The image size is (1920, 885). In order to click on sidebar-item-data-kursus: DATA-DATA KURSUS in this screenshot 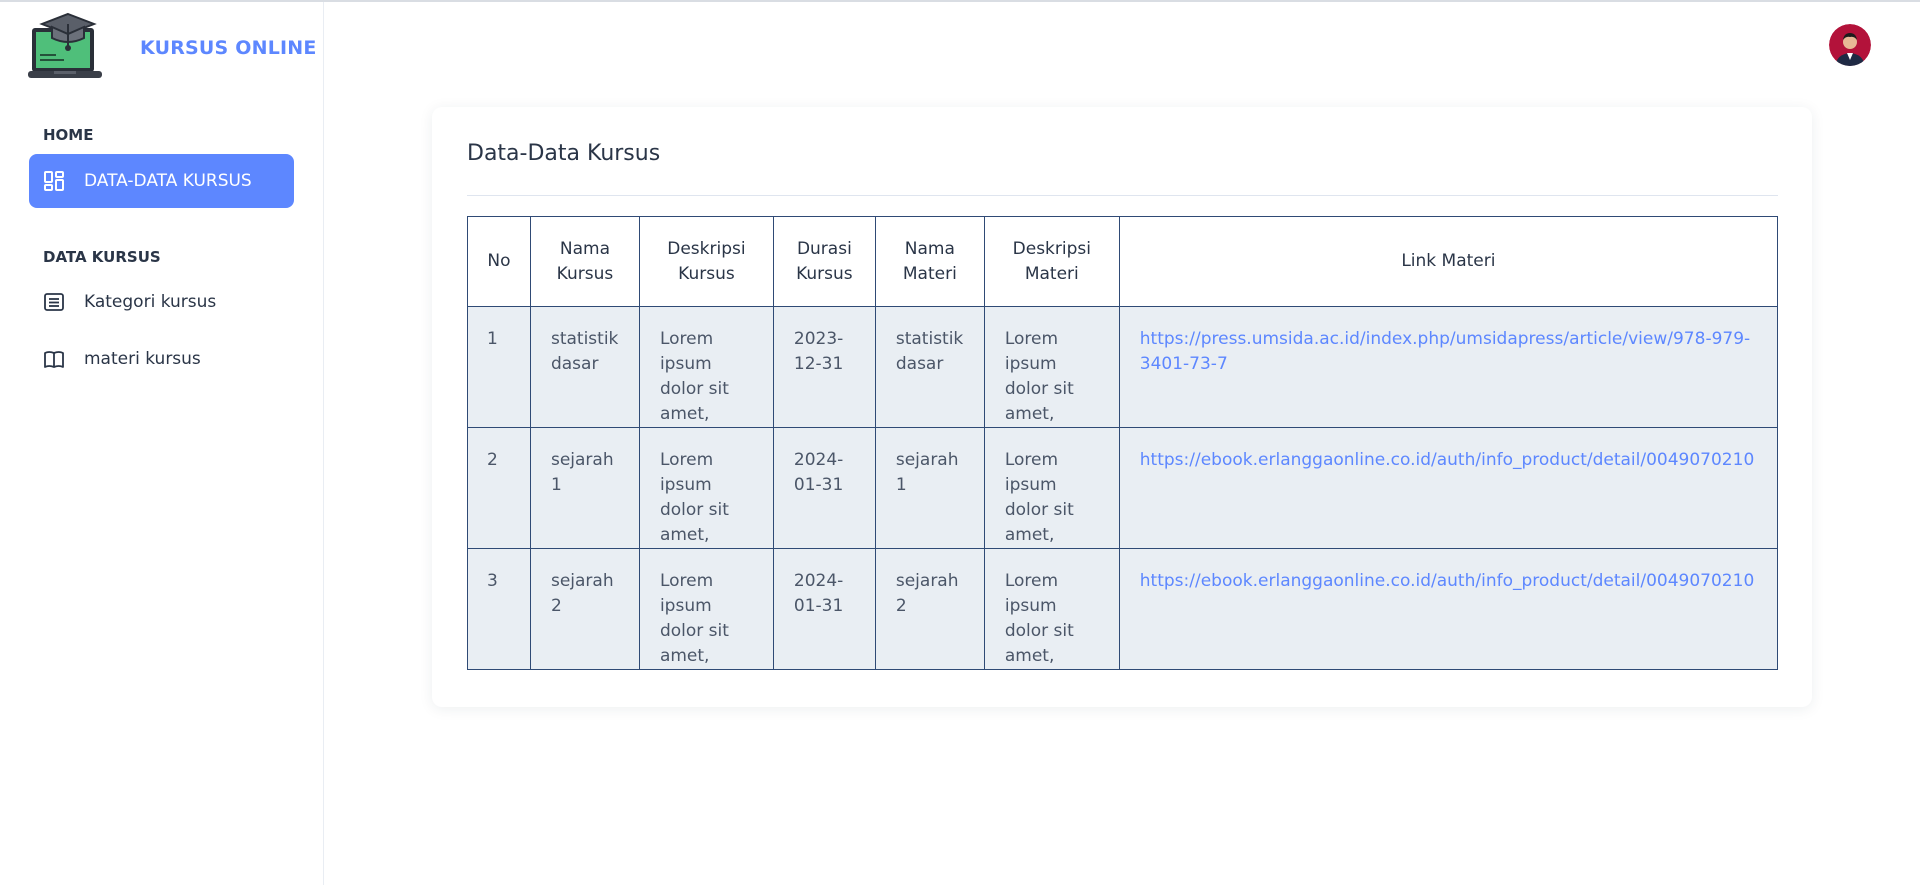, I will do `click(161, 181)`.